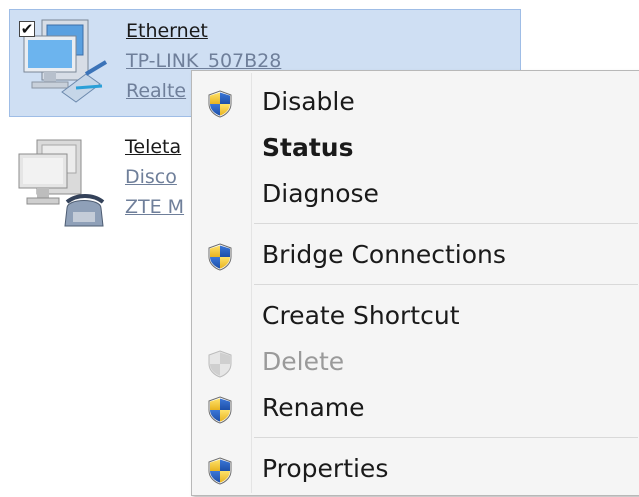 This screenshot has width=639, height=497. What do you see at coordinates (415, 362) in the screenshot?
I see `menu-item-delete: Delete` at bounding box center [415, 362].